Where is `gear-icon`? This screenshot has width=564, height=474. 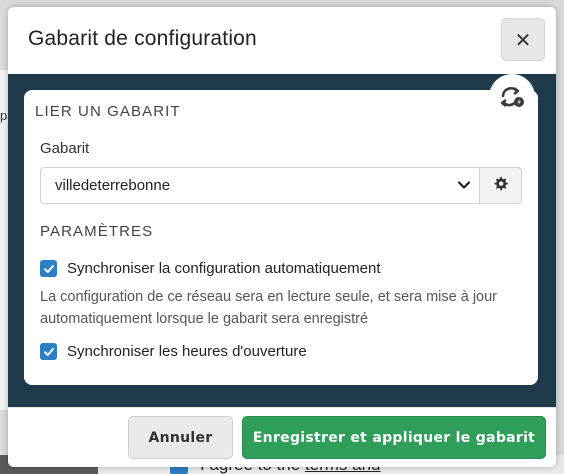
gear-icon is located at coordinates (500, 185).